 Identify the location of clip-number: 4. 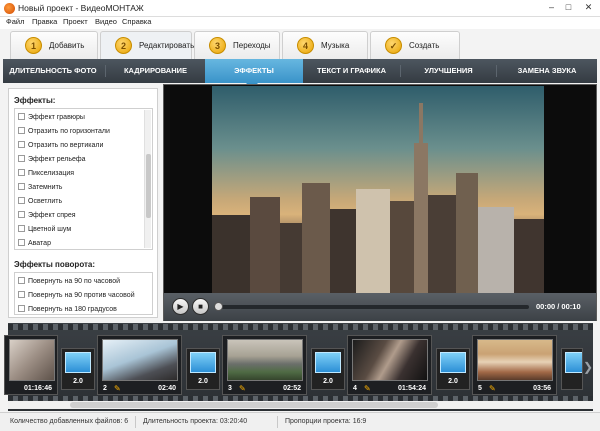
(355, 388).